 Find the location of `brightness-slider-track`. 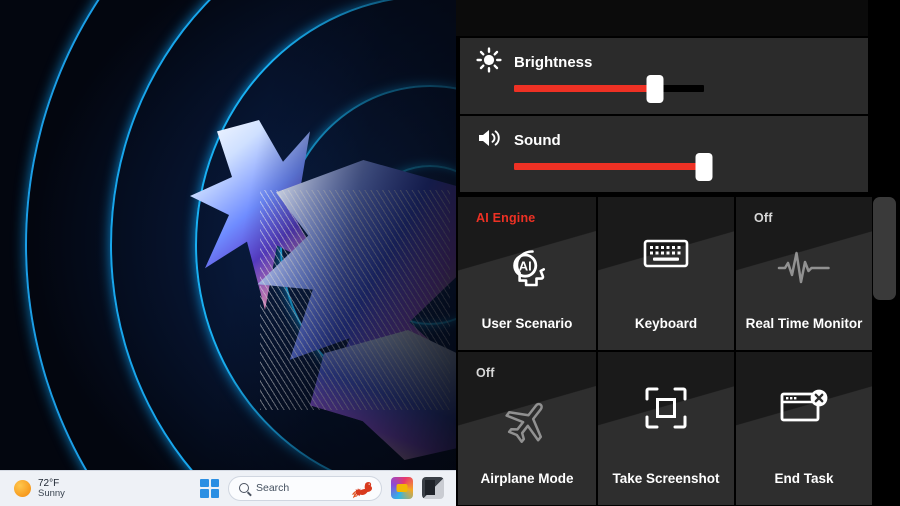

brightness-slider-track is located at coordinates (609, 88).